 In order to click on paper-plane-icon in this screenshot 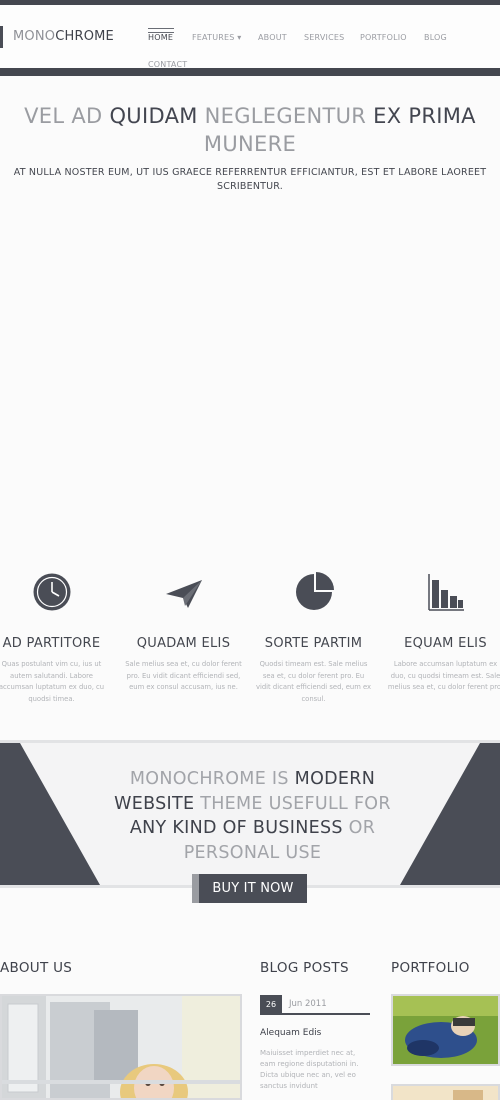, I will do `click(183, 594)`.